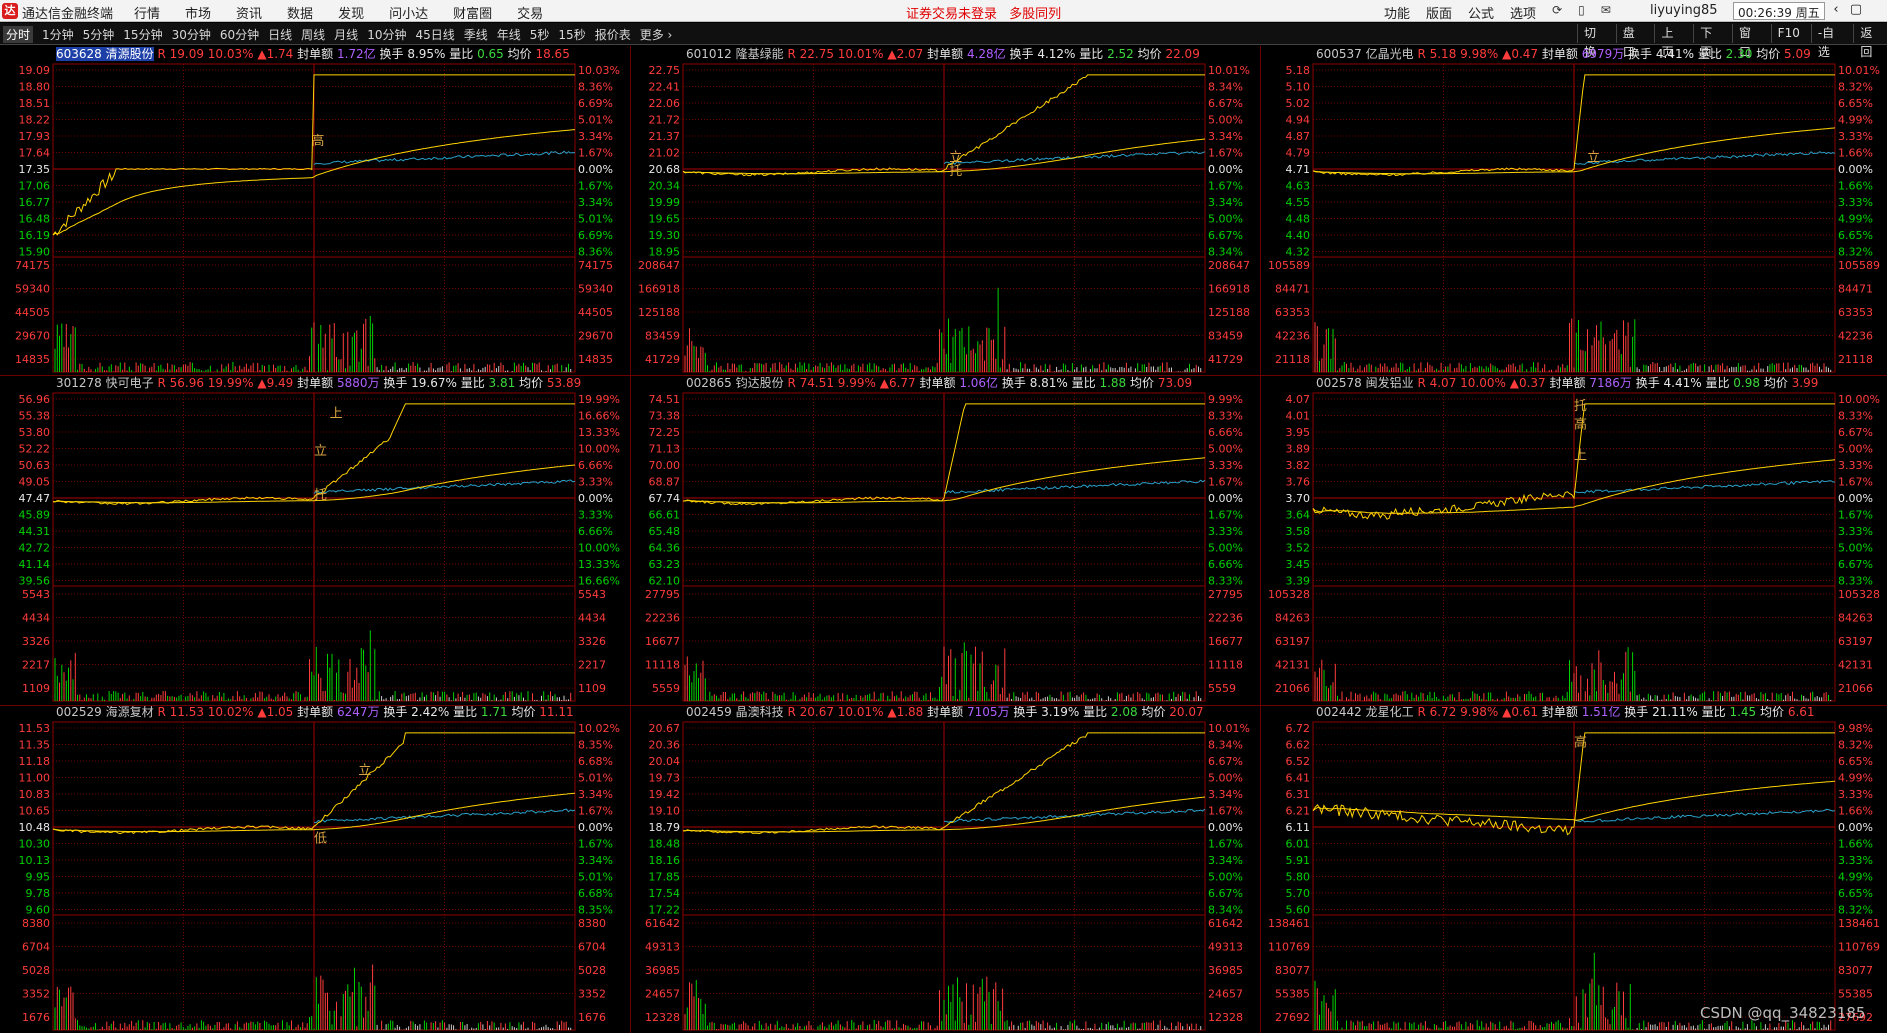  What do you see at coordinates (1390, 383) in the screenshot?
I see `stock-name: 闽发铝业` at bounding box center [1390, 383].